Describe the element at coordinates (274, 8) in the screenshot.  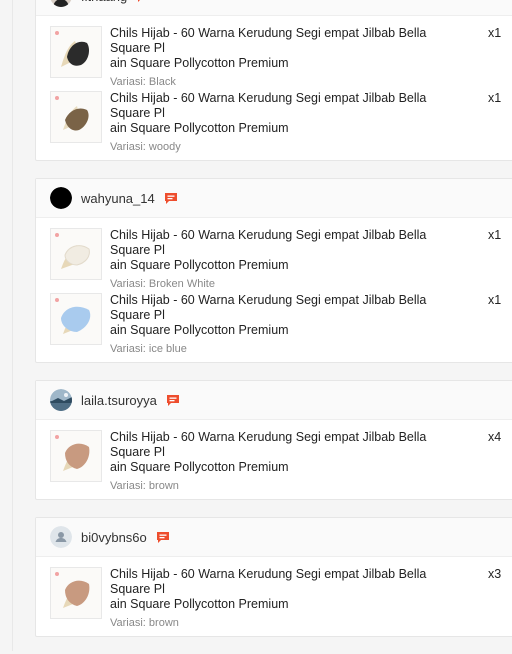
I see `order-card-header: fitriaang` at that location.